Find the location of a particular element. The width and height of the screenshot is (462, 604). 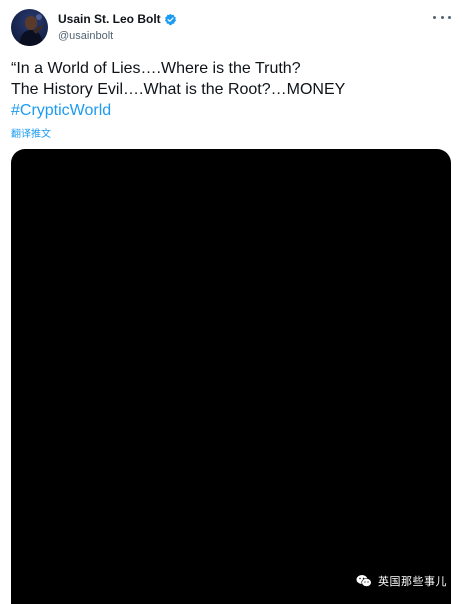

wechat-icon is located at coordinates (364, 581).